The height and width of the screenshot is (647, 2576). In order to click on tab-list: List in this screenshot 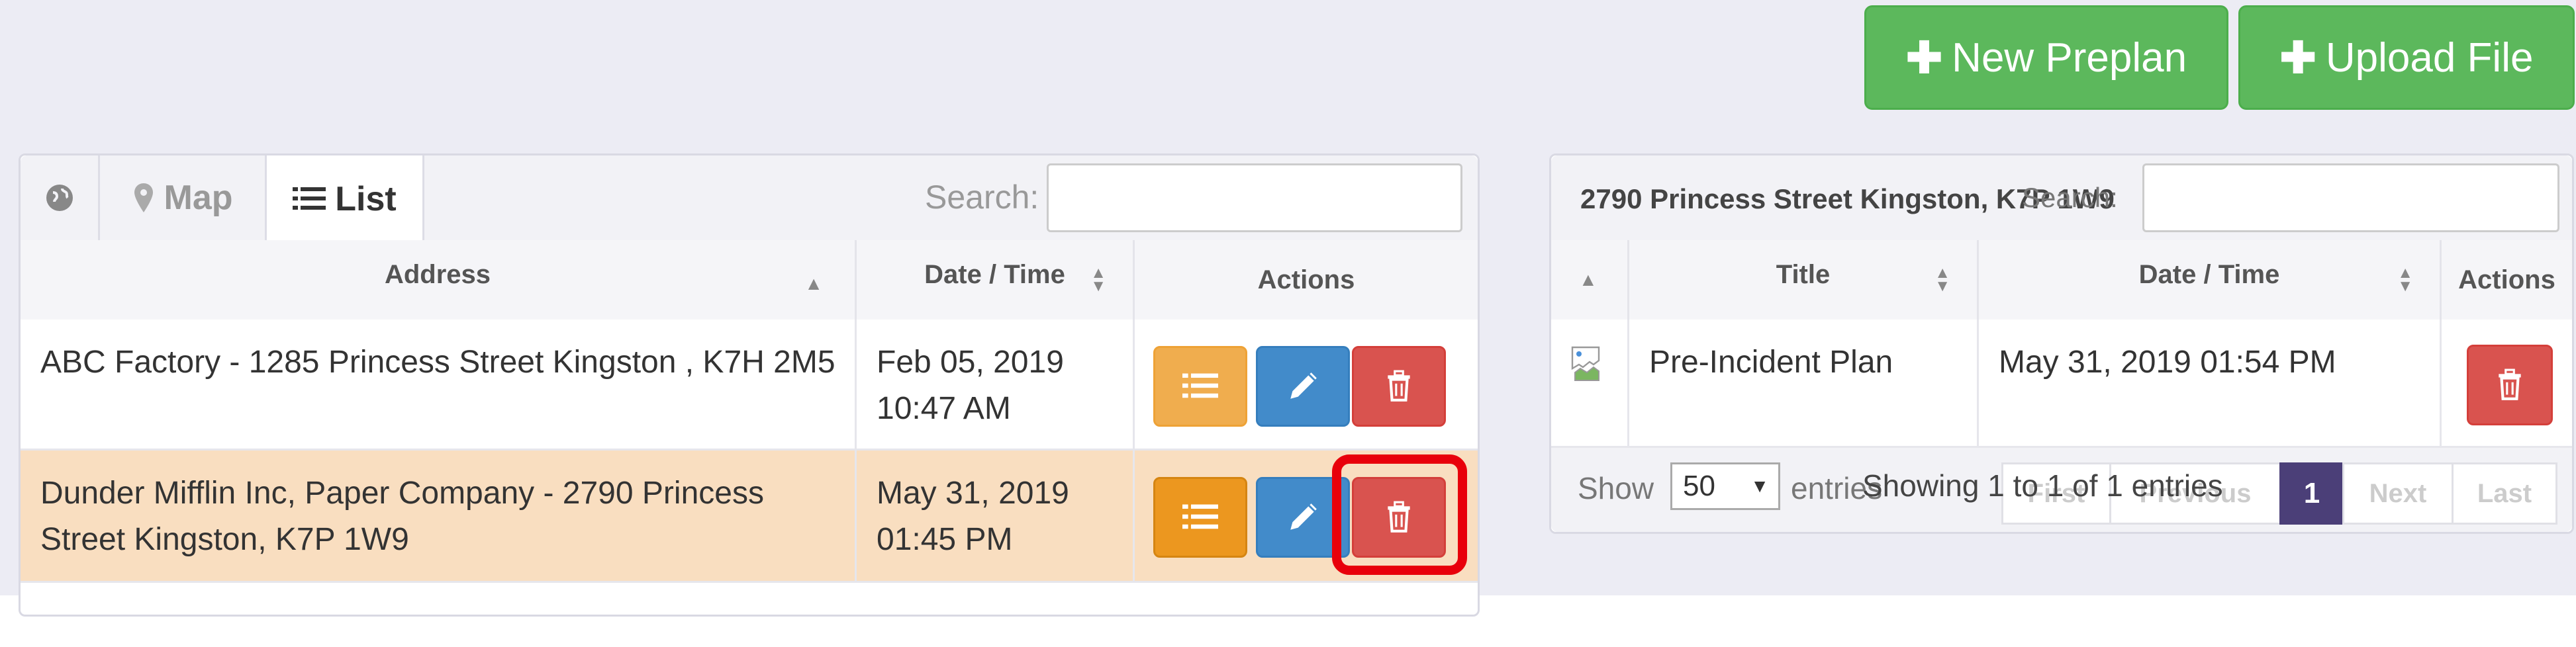, I will do `click(345, 198)`.